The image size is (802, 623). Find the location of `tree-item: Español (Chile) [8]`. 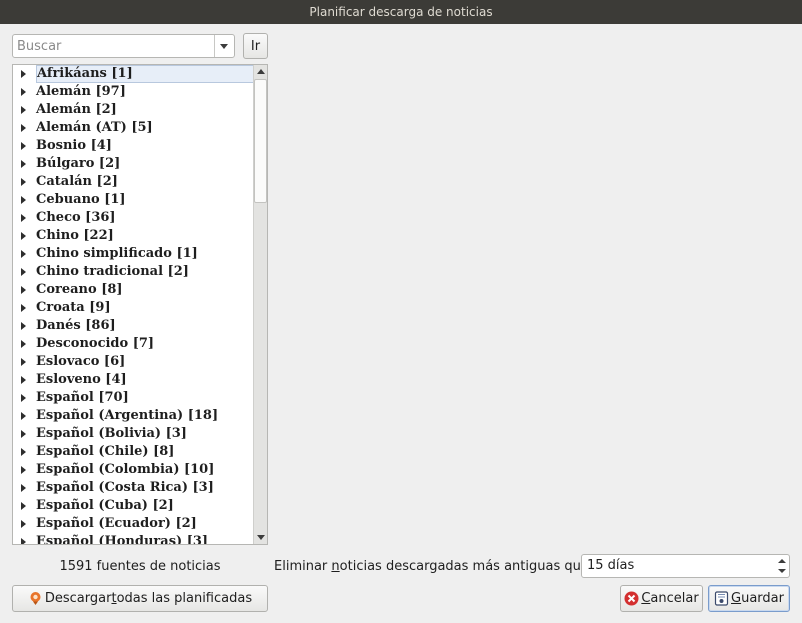

tree-item: Español (Chile) [8] is located at coordinates (133, 452).